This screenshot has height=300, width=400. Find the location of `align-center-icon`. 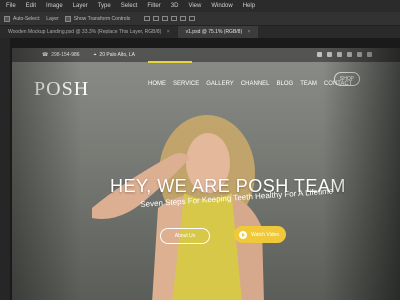

align-center-icon is located at coordinates (183, 18).